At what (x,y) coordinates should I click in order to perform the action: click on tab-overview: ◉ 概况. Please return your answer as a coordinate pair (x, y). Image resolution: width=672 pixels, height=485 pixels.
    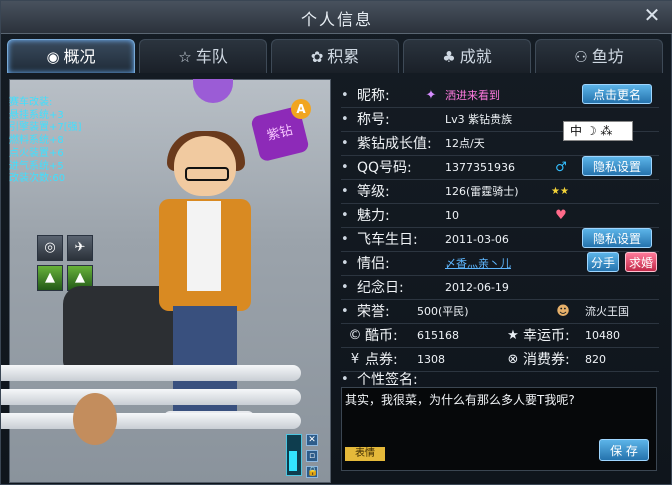
    Looking at the image, I should click on (71, 56).